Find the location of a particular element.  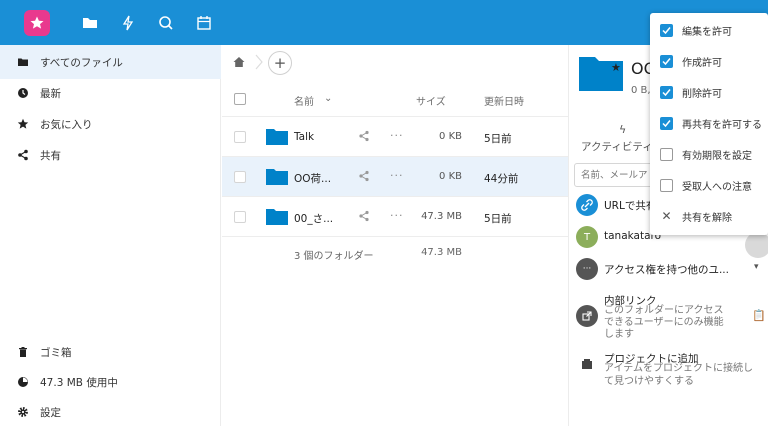

external-link-icon is located at coordinates (587, 316).